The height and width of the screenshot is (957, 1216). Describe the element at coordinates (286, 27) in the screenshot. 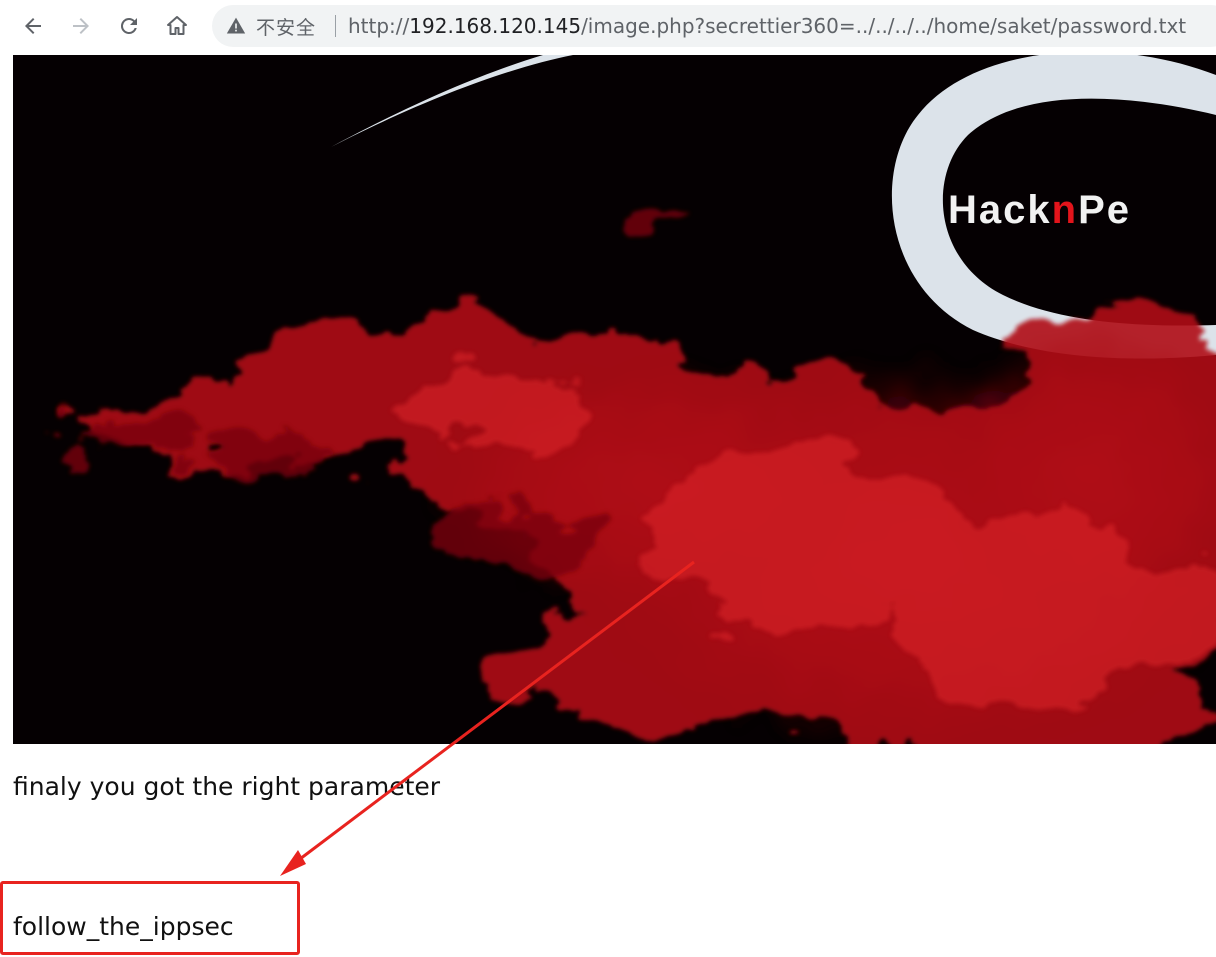

I see `security-label: 不安全` at that location.